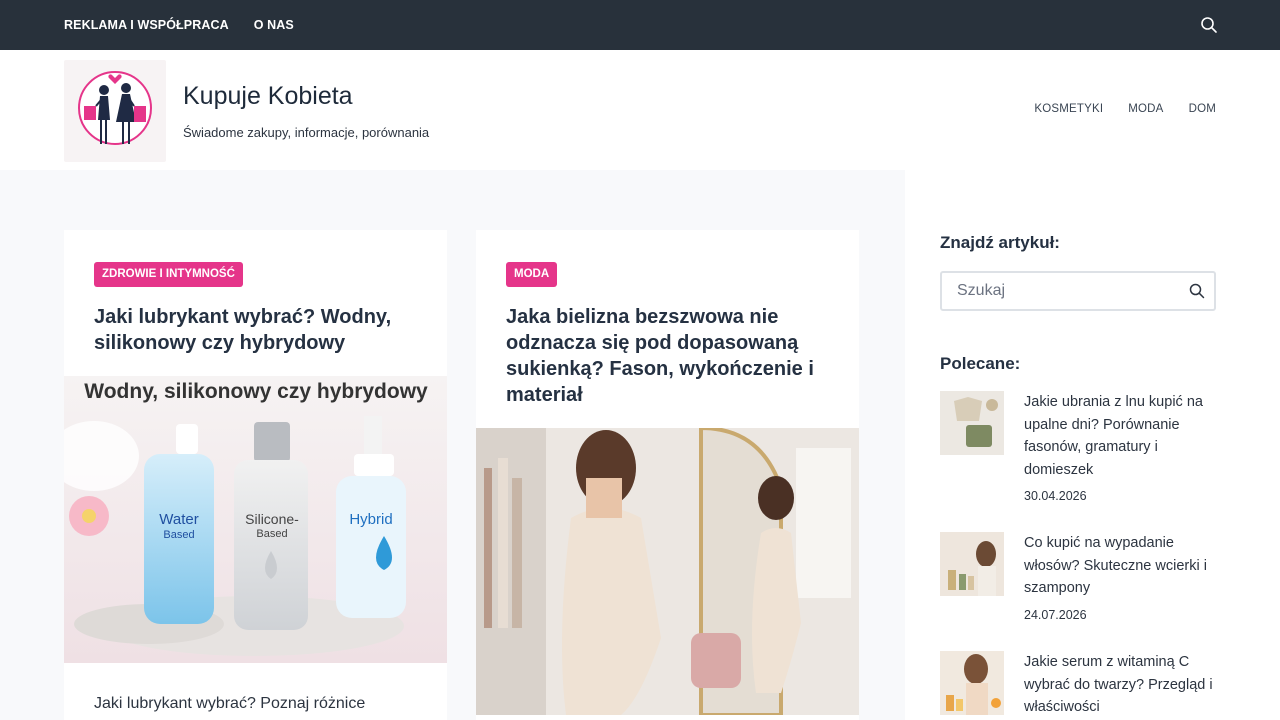 The width and height of the screenshot is (1280, 720). What do you see at coordinates (1125, 109) in the screenshot?
I see `main-nav: KOSMETYKI MODA DOM` at bounding box center [1125, 109].